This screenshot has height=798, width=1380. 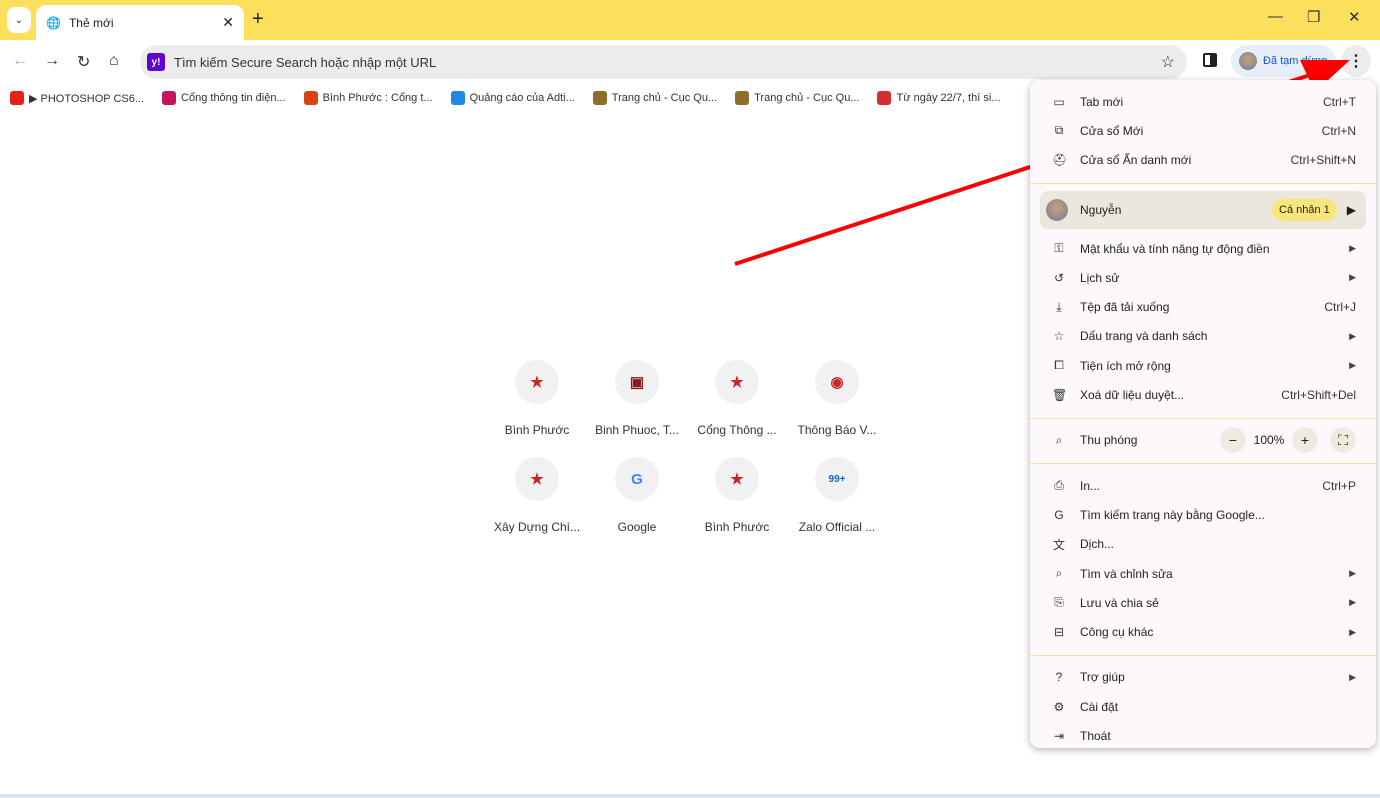 What do you see at coordinates (1136, 160) in the screenshot?
I see `menu-item-label: Cửa sổ Ẩn danh mới` at bounding box center [1136, 160].